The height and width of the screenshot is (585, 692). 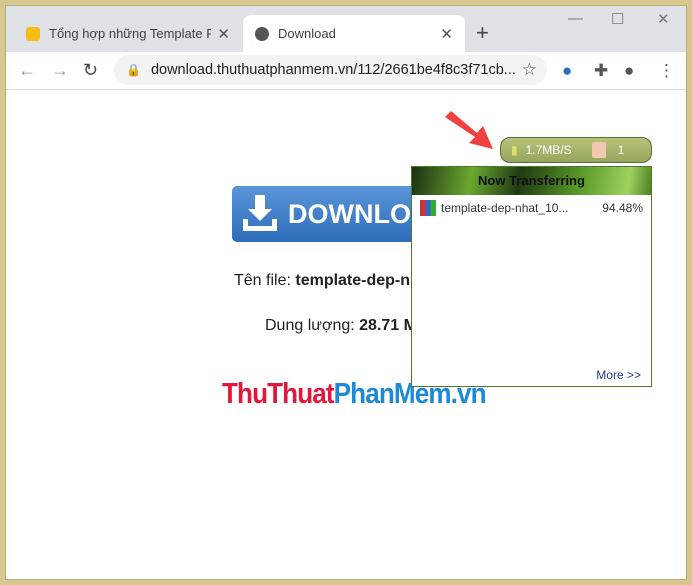 I want to click on logo-part1: ThuThuat, so click(x=278, y=394).